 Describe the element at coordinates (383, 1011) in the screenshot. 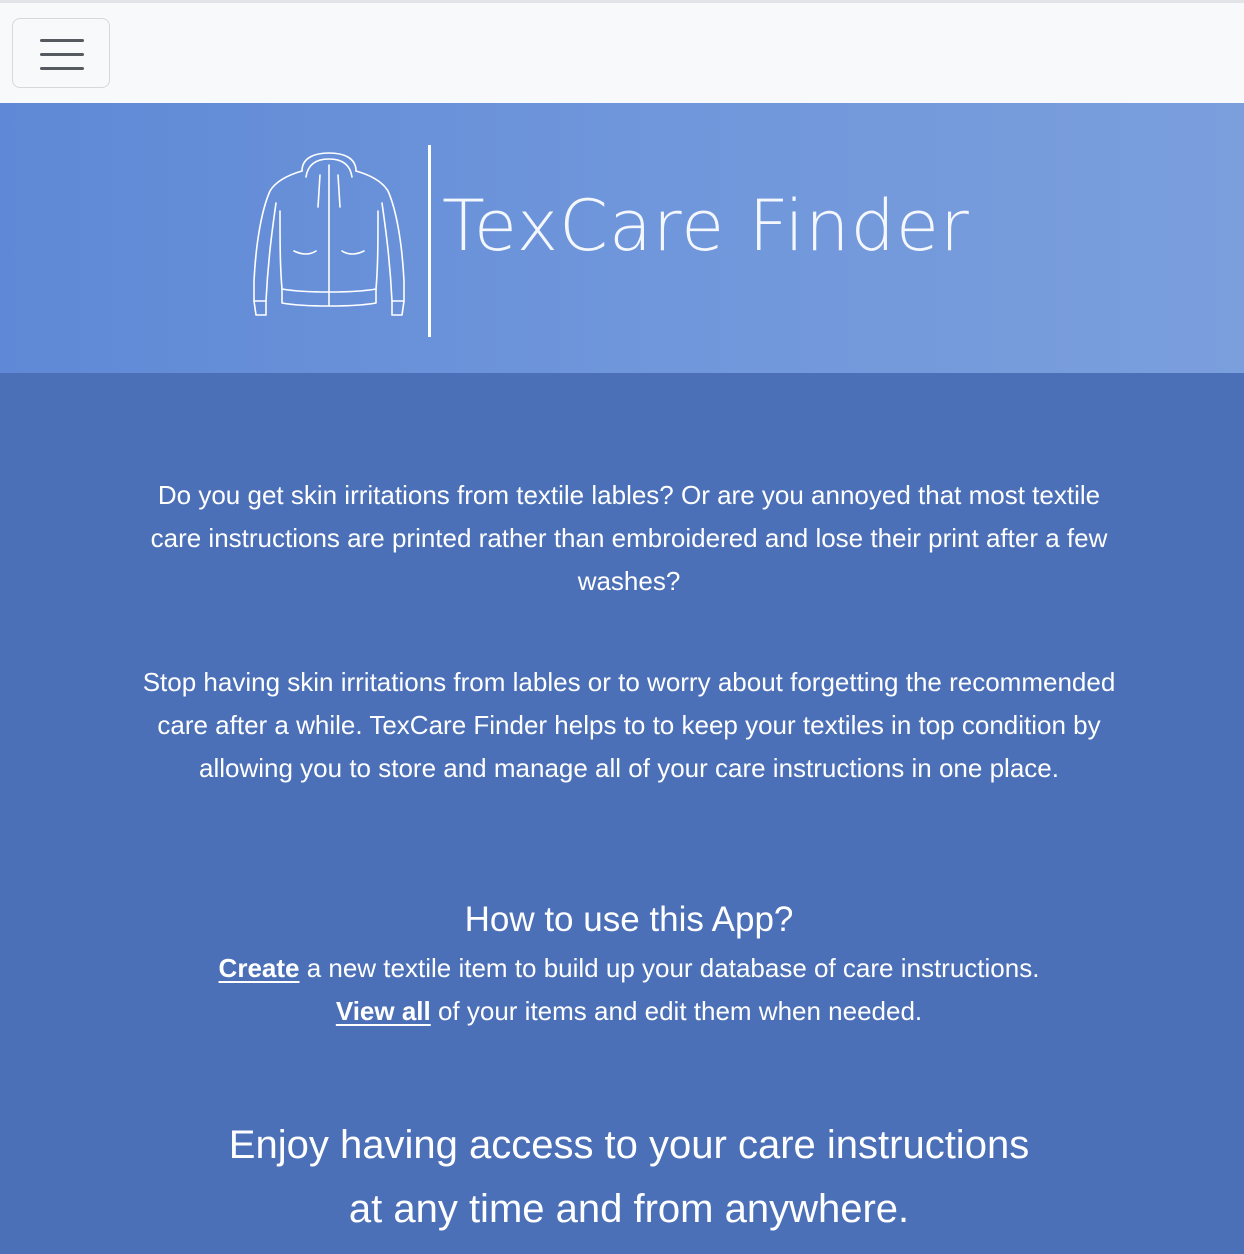

I see `view-all-link: View all` at that location.